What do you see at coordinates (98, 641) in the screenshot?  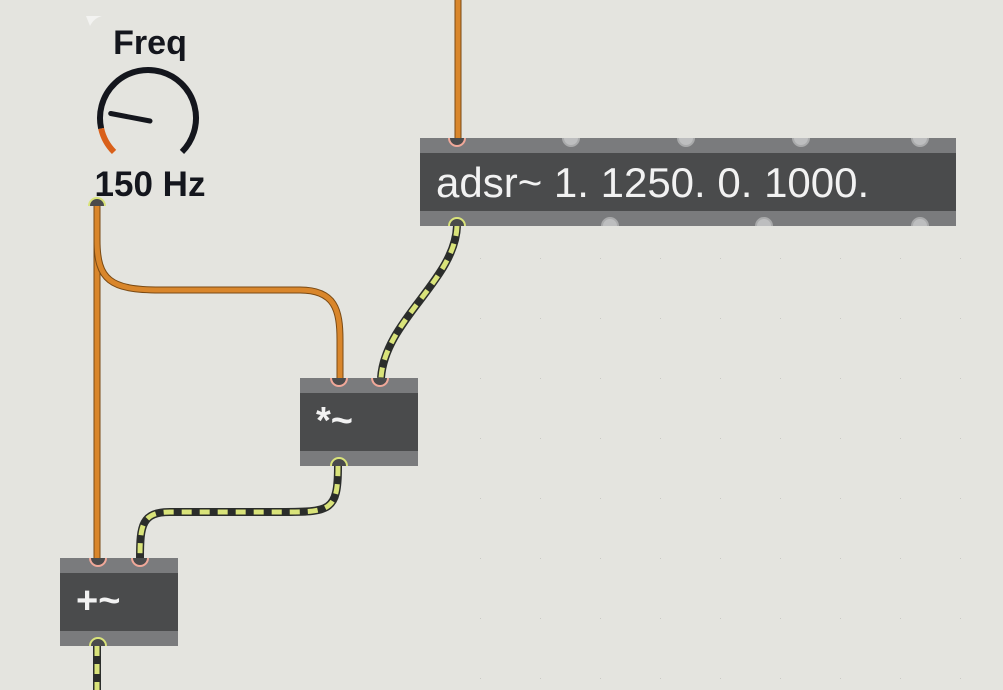 I see `add-outlet` at bounding box center [98, 641].